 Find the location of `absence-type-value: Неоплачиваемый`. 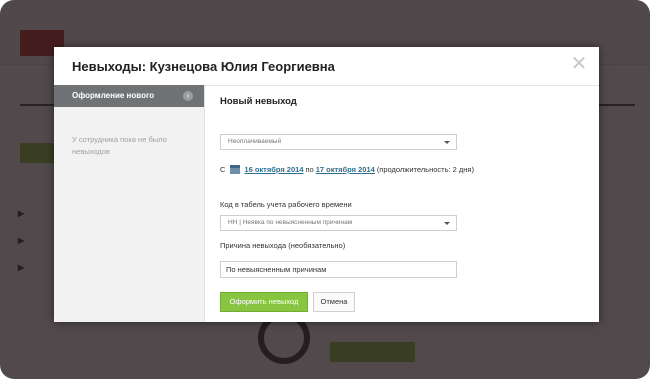

absence-type-value: Неоплачиваемый is located at coordinates (255, 141).